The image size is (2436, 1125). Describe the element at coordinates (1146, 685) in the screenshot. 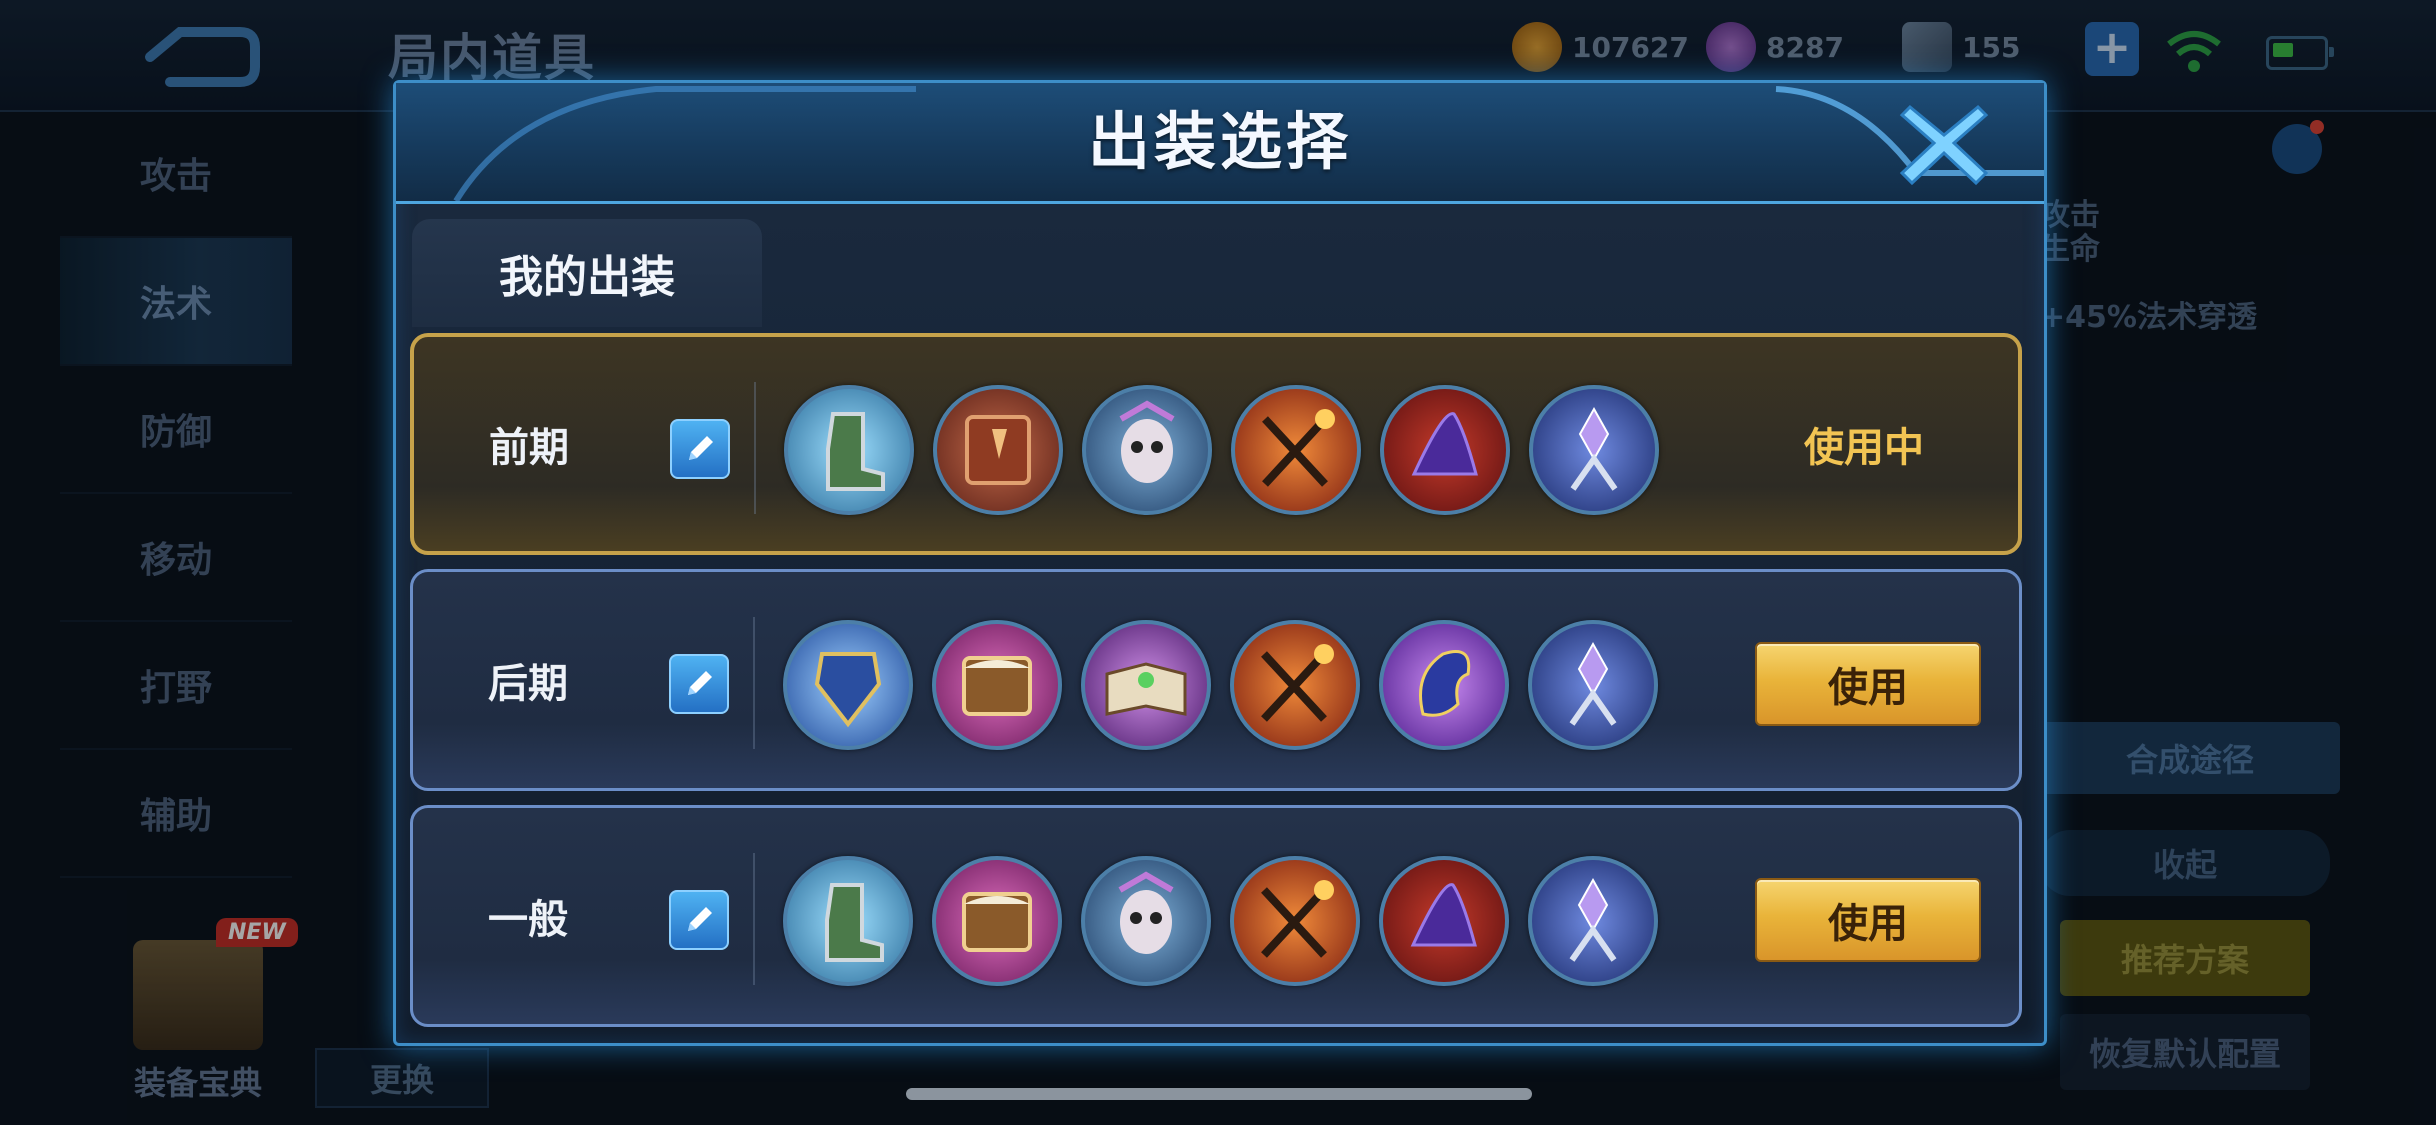

I see `green-book-icon` at that location.